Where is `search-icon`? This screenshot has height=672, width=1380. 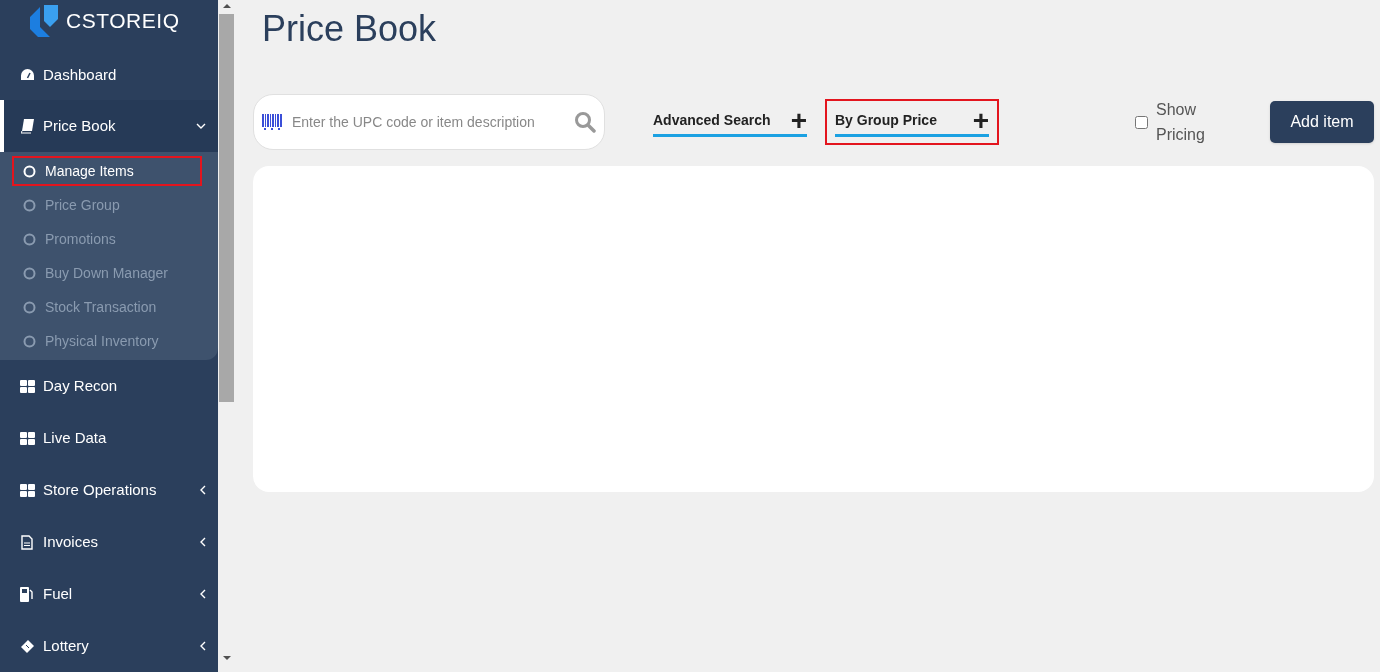
search-icon is located at coordinates (585, 122).